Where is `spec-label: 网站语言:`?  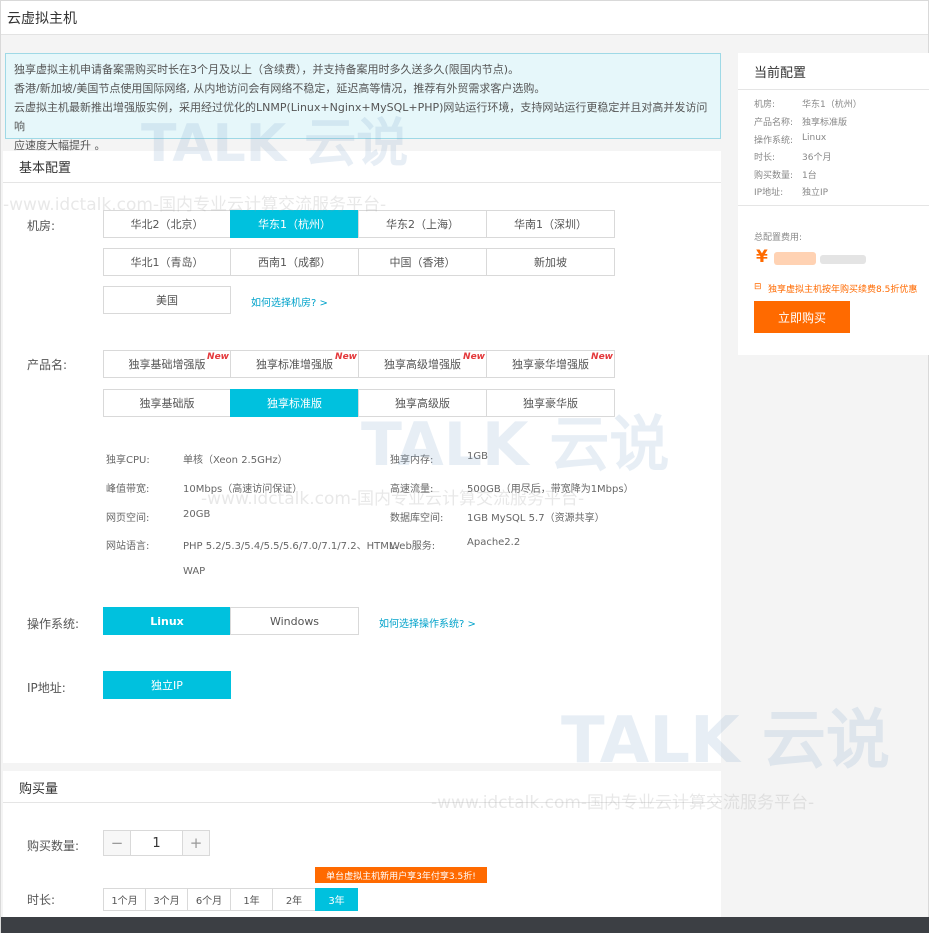 spec-label: 网站语言: is located at coordinates (128, 546).